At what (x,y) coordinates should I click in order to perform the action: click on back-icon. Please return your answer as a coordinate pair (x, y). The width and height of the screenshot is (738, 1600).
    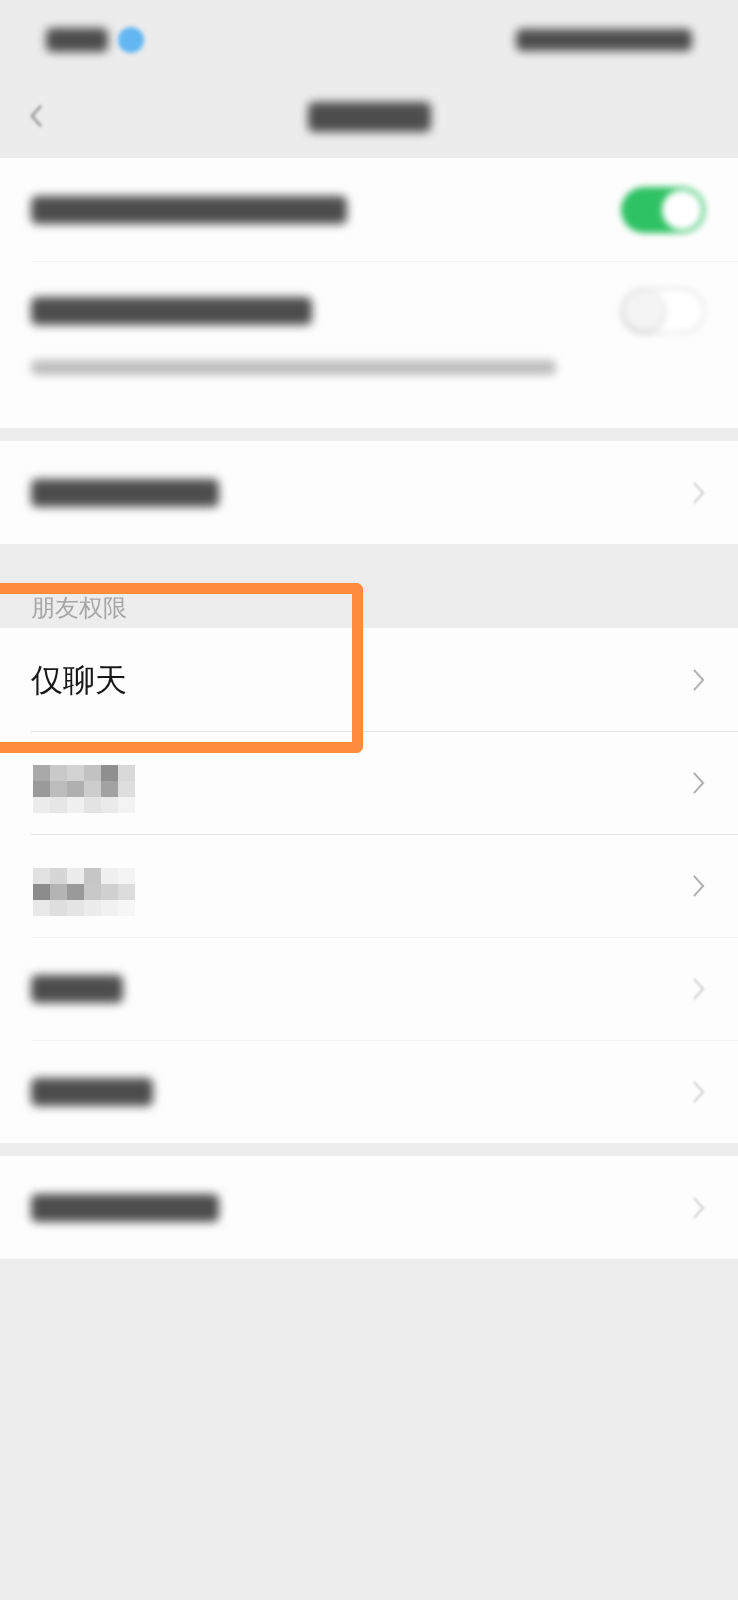
    Looking at the image, I should click on (36, 116).